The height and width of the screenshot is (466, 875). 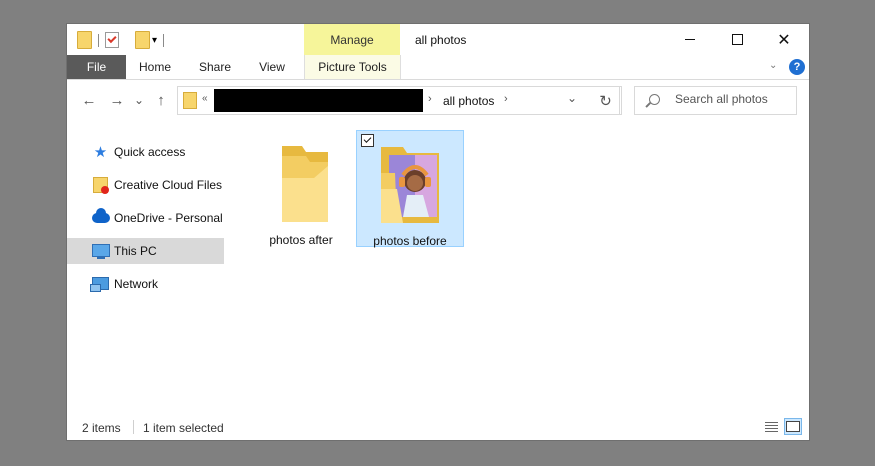 I want to click on tab-home: Home, so click(x=155, y=67).